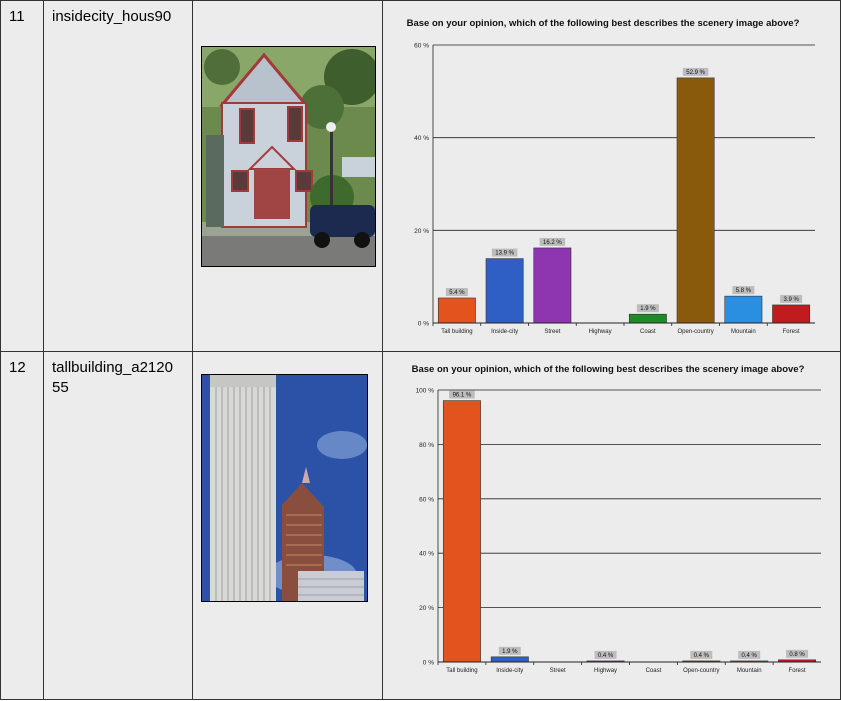 The width and height of the screenshot is (841, 701). What do you see at coordinates (22, 525) in the screenshot?
I see `row-index-cell: 12` at bounding box center [22, 525].